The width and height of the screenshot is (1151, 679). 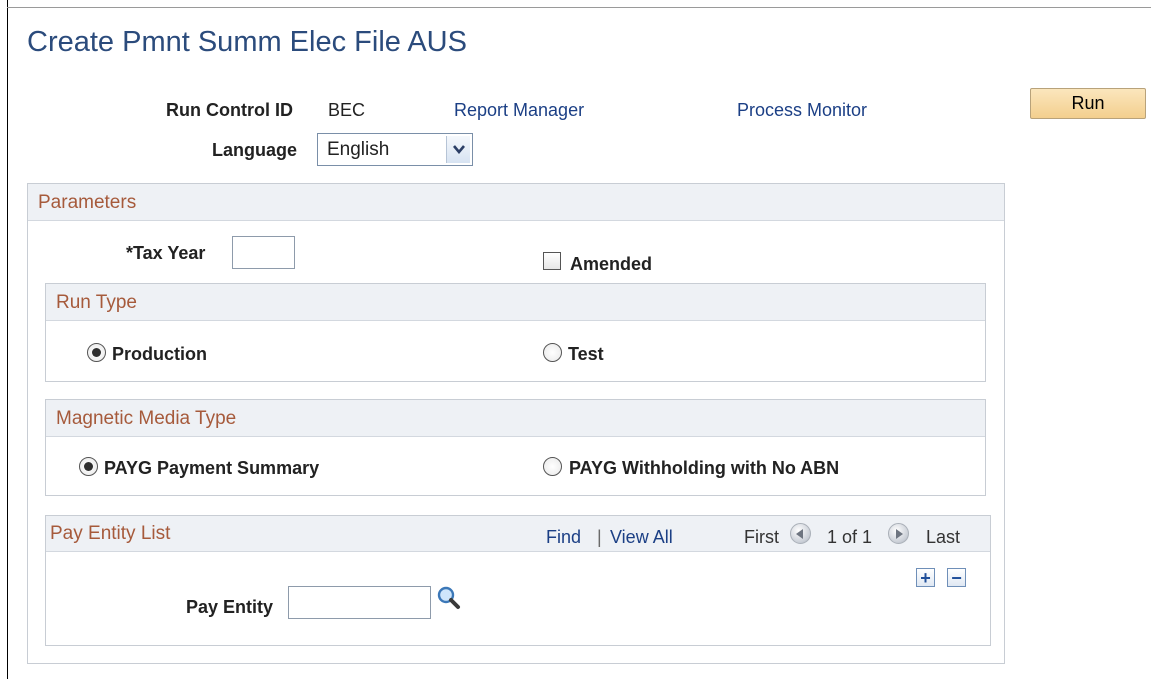 I want to click on magnetic-media-type-header: Magnetic Media Type, so click(x=515, y=418).